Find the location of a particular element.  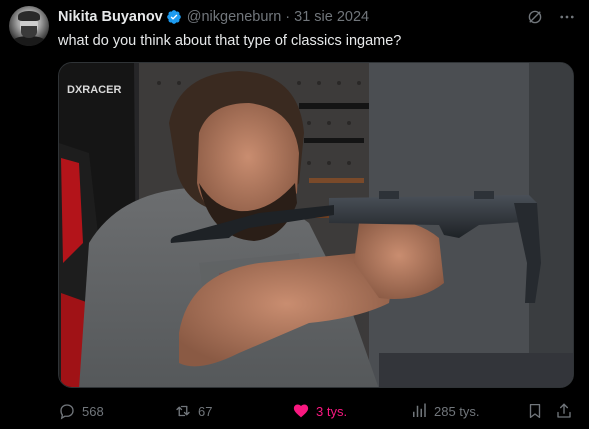

bookmark-button is located at coordinates (535, 411).